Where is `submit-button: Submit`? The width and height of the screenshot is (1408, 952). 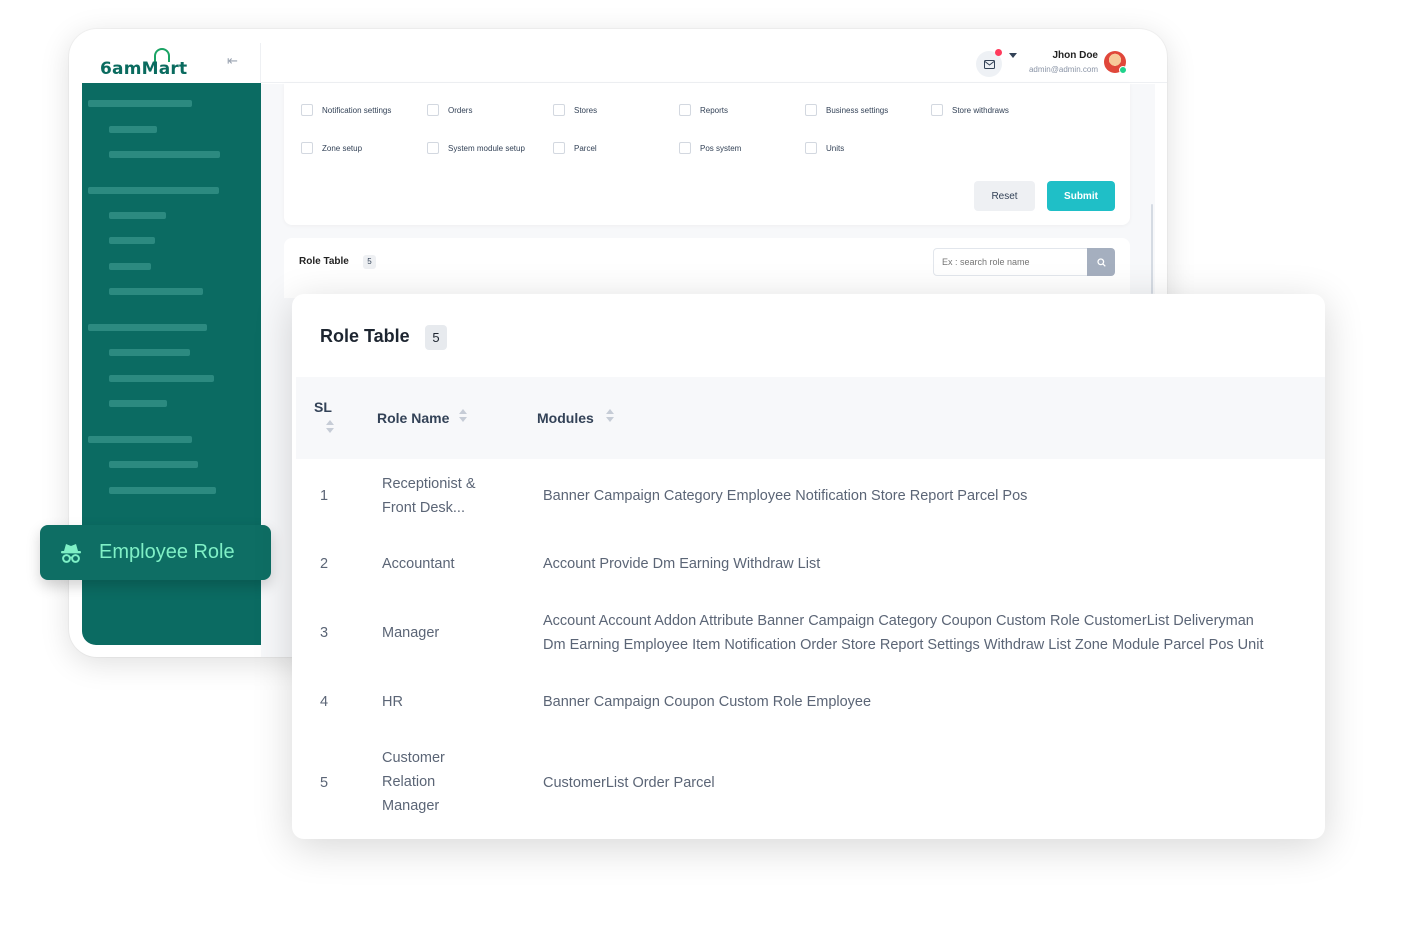
submit-button: Submit is located at coordinates (1081, 196).